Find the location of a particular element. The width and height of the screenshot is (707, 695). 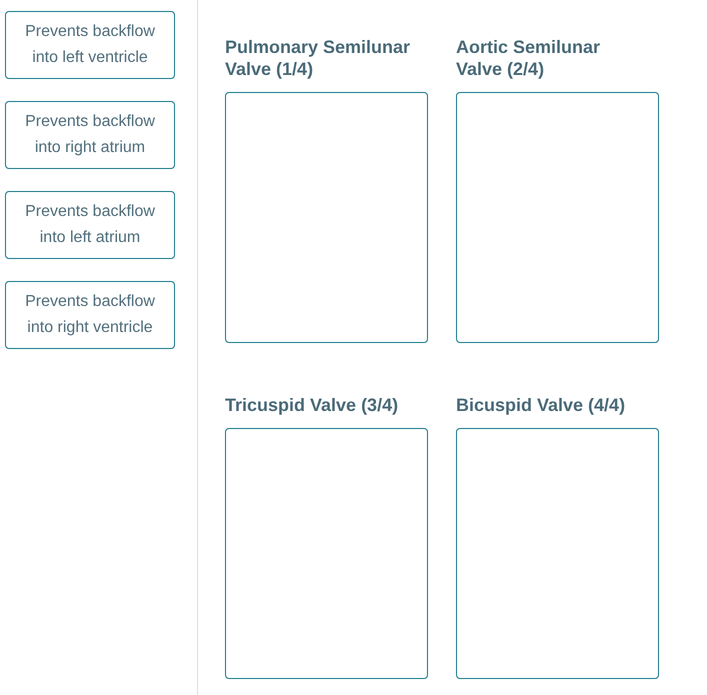

target-heading: Aortic Semilunar Valve (2/4) is located at coordinates (529, 58).